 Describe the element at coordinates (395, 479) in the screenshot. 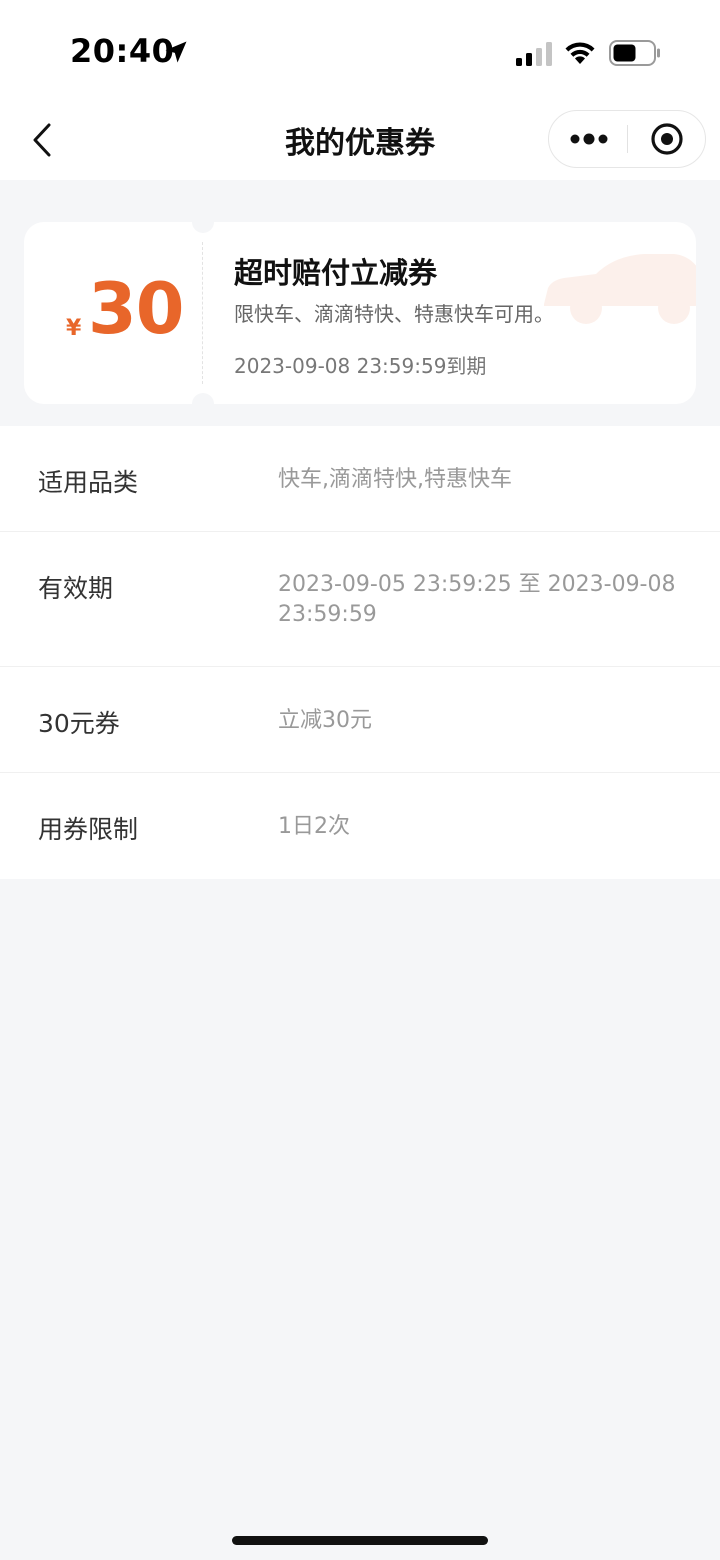

I see `detail-value: 快车,滴滴特快,特惠快车` at that location.